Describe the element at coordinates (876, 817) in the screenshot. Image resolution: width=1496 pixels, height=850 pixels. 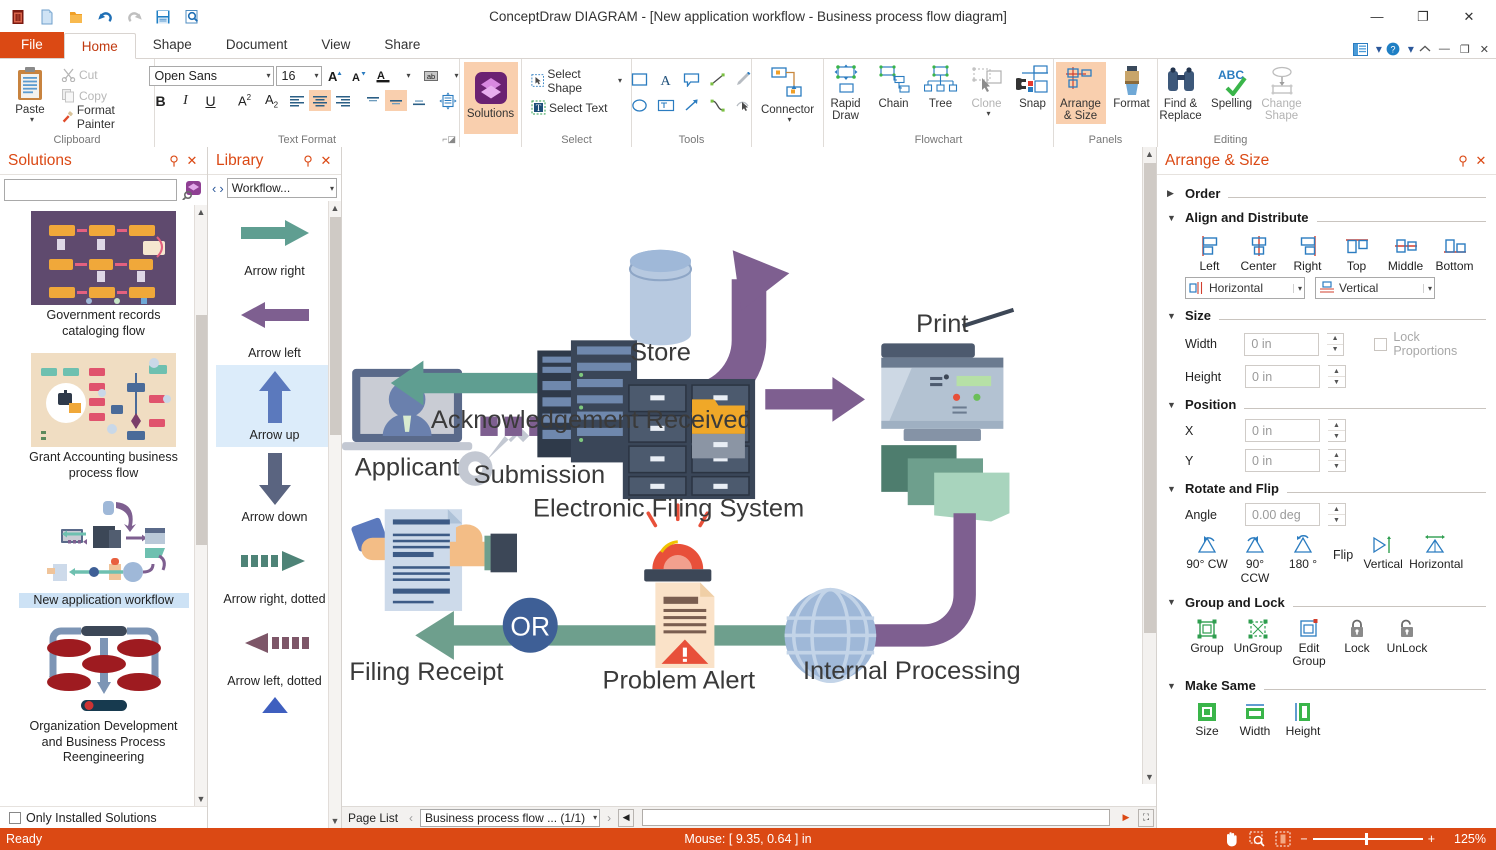
I see `horizontal-scroll-track` at that location.